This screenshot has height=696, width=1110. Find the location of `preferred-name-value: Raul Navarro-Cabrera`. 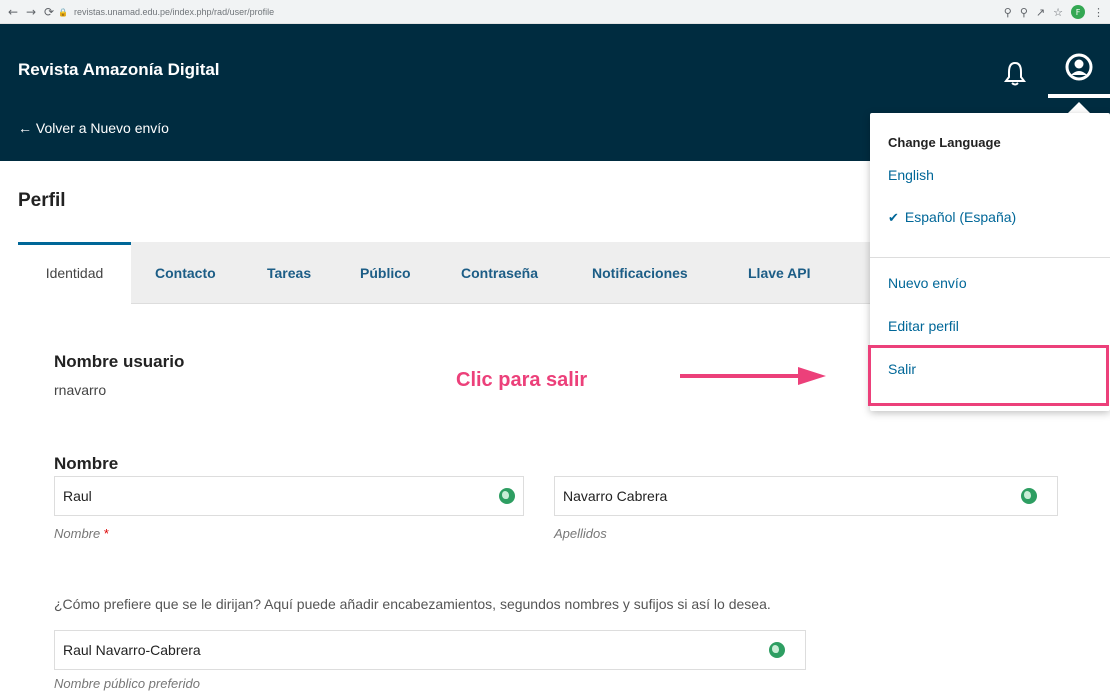

preferred-name-value: Raul Navarro-Cabrera is located at coordinates (132, 650).